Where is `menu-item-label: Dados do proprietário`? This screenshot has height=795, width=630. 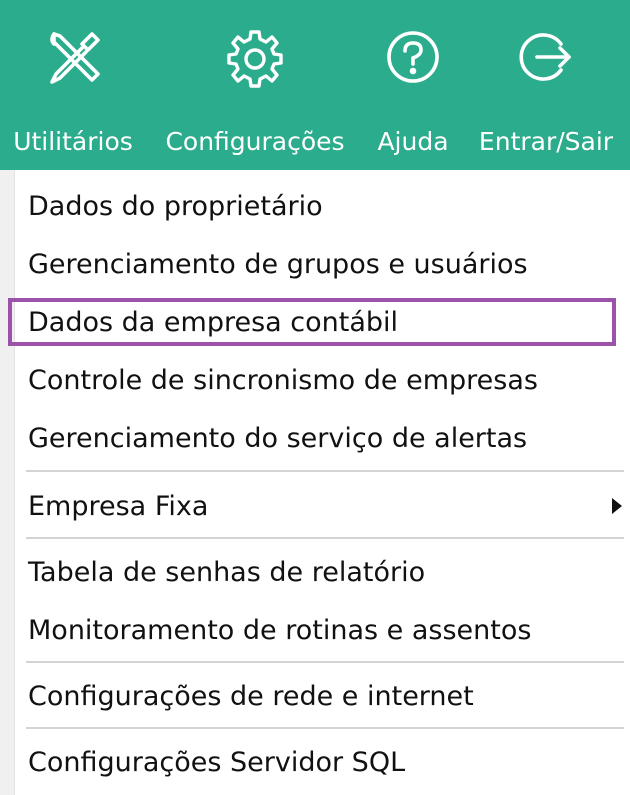 menu-item-label: Dados do proprietário is located at coordinates (175, 206).